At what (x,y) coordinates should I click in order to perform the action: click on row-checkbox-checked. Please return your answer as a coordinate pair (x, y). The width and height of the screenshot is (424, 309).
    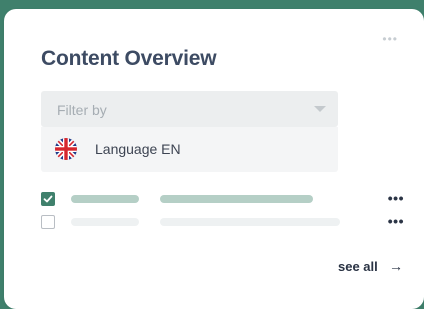
    Looking at the image, I should click on (48, 199).